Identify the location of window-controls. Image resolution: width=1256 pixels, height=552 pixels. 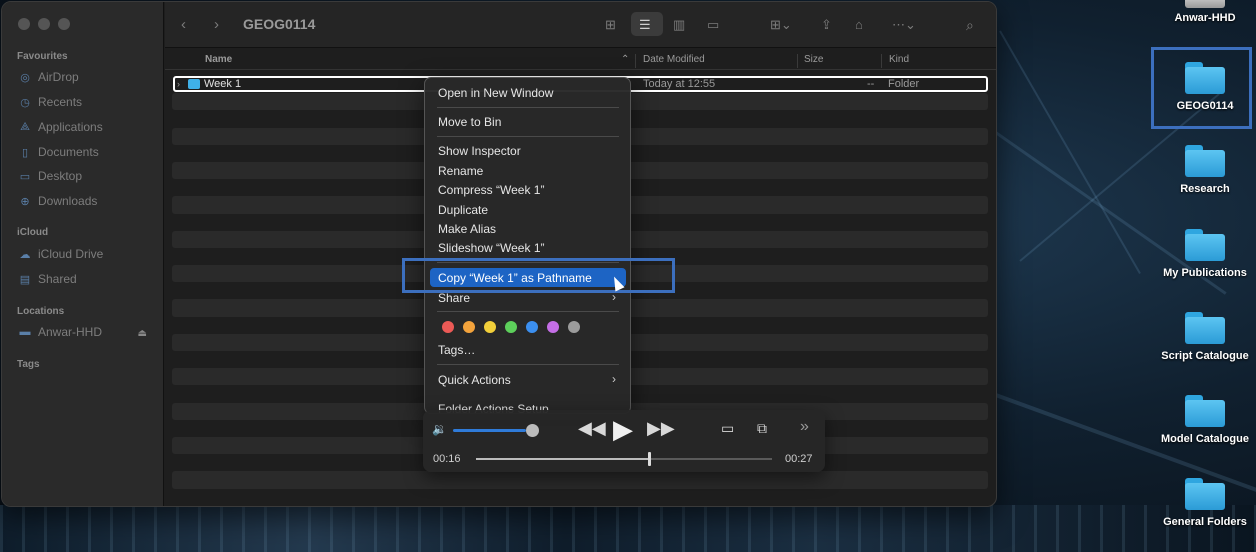
(44, 24).